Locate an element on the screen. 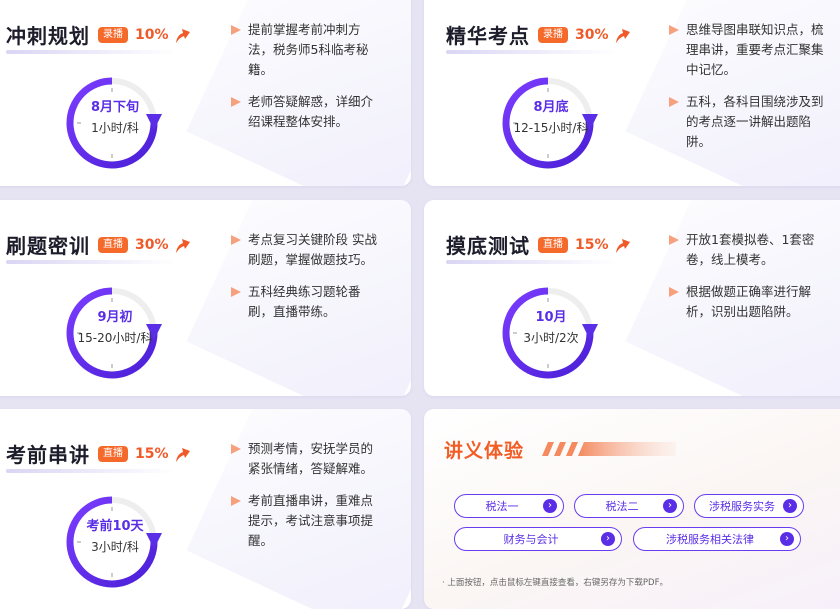 The height and width of the screenshot is (609, 840). handout-title: 讲义体验 is located at coordinates (484, 451).